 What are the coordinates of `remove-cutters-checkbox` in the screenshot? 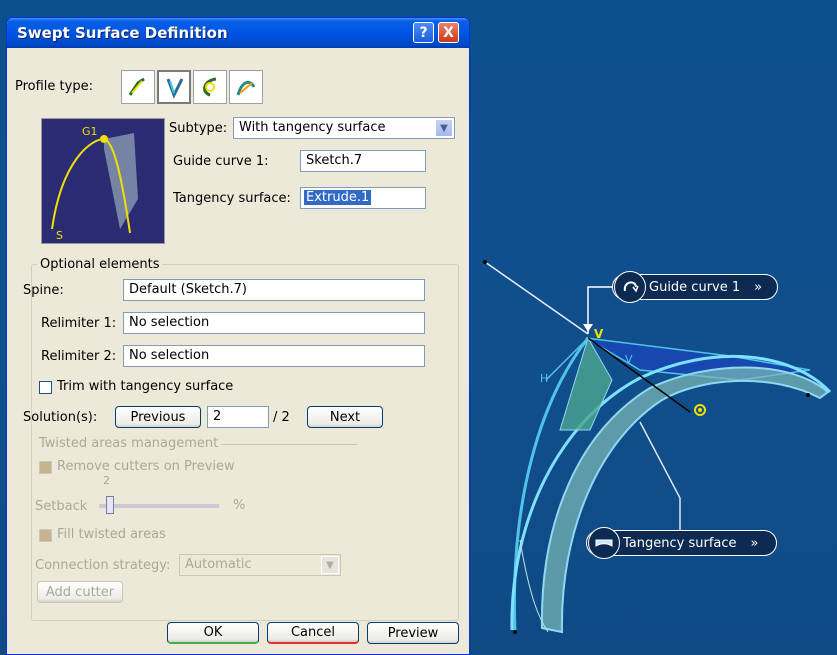 It's located at (45, 467).